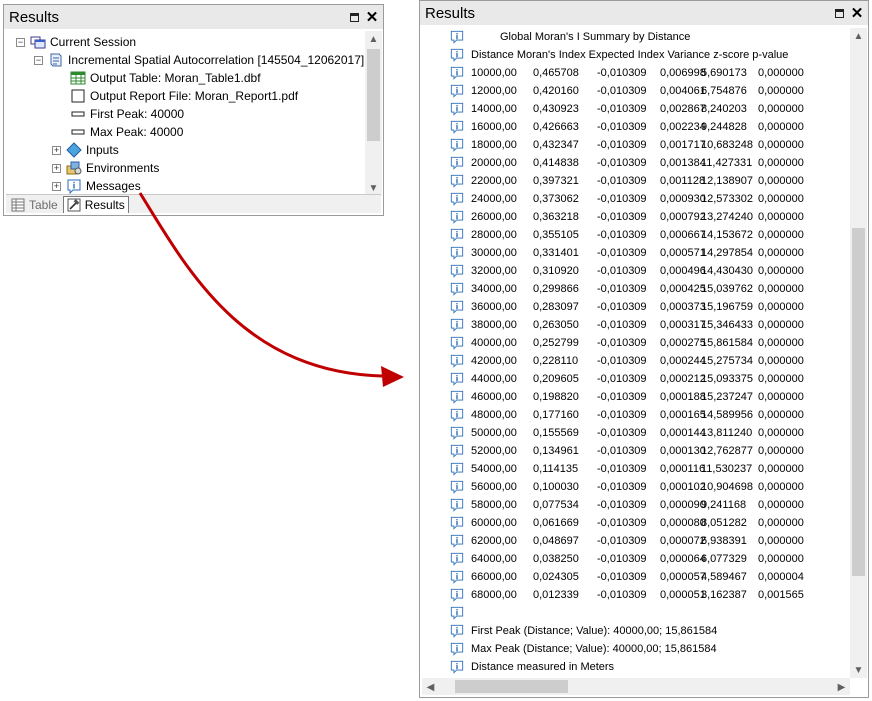  I want to click on messages-horizontal-scrollbar: ◀ ▶, so click(636, 686).